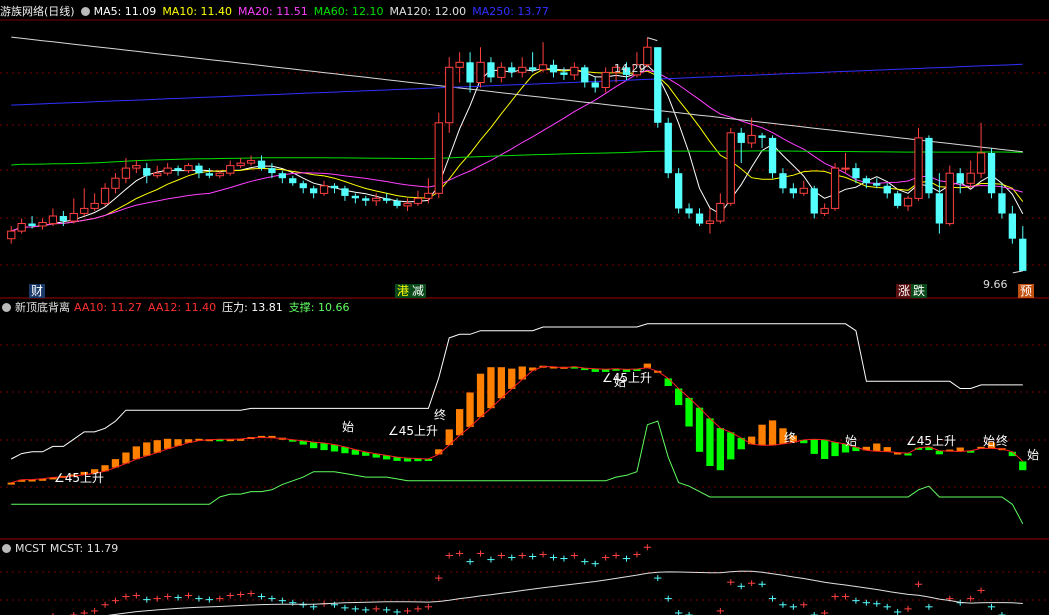 This screenshot has width=1049, height=615. What do you see at coordinates (37, 11) in the screenshot?
I see `stock-title: 游族网络(日线)` at bounding box center [37, 11].